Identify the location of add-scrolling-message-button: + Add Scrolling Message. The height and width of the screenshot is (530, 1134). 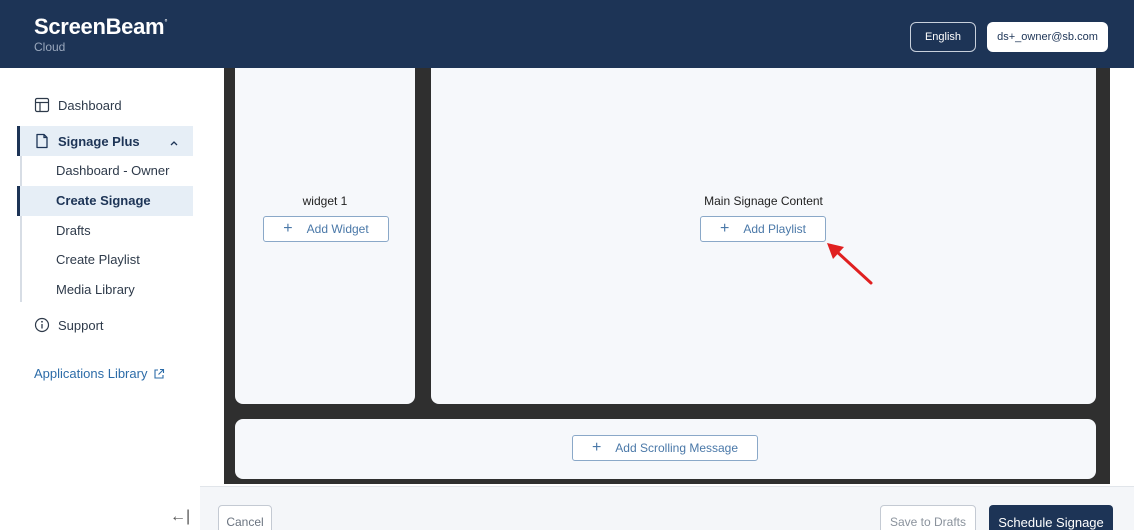
(665, 448).